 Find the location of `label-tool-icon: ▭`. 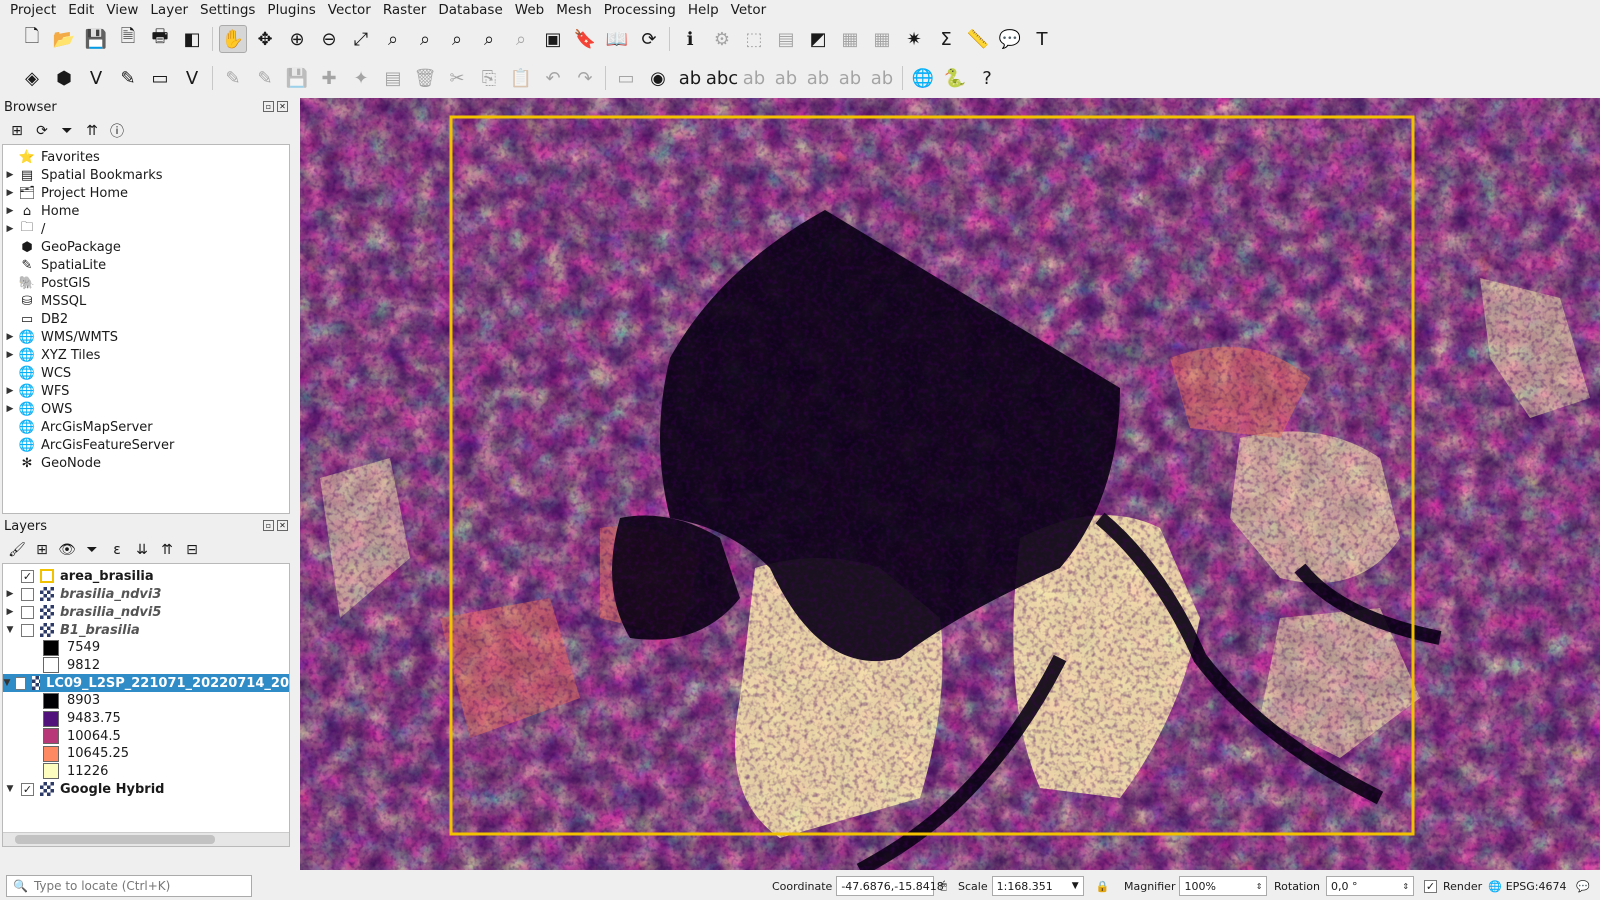

label-tool-icon: ▭ is located at coordinates (626, 78).